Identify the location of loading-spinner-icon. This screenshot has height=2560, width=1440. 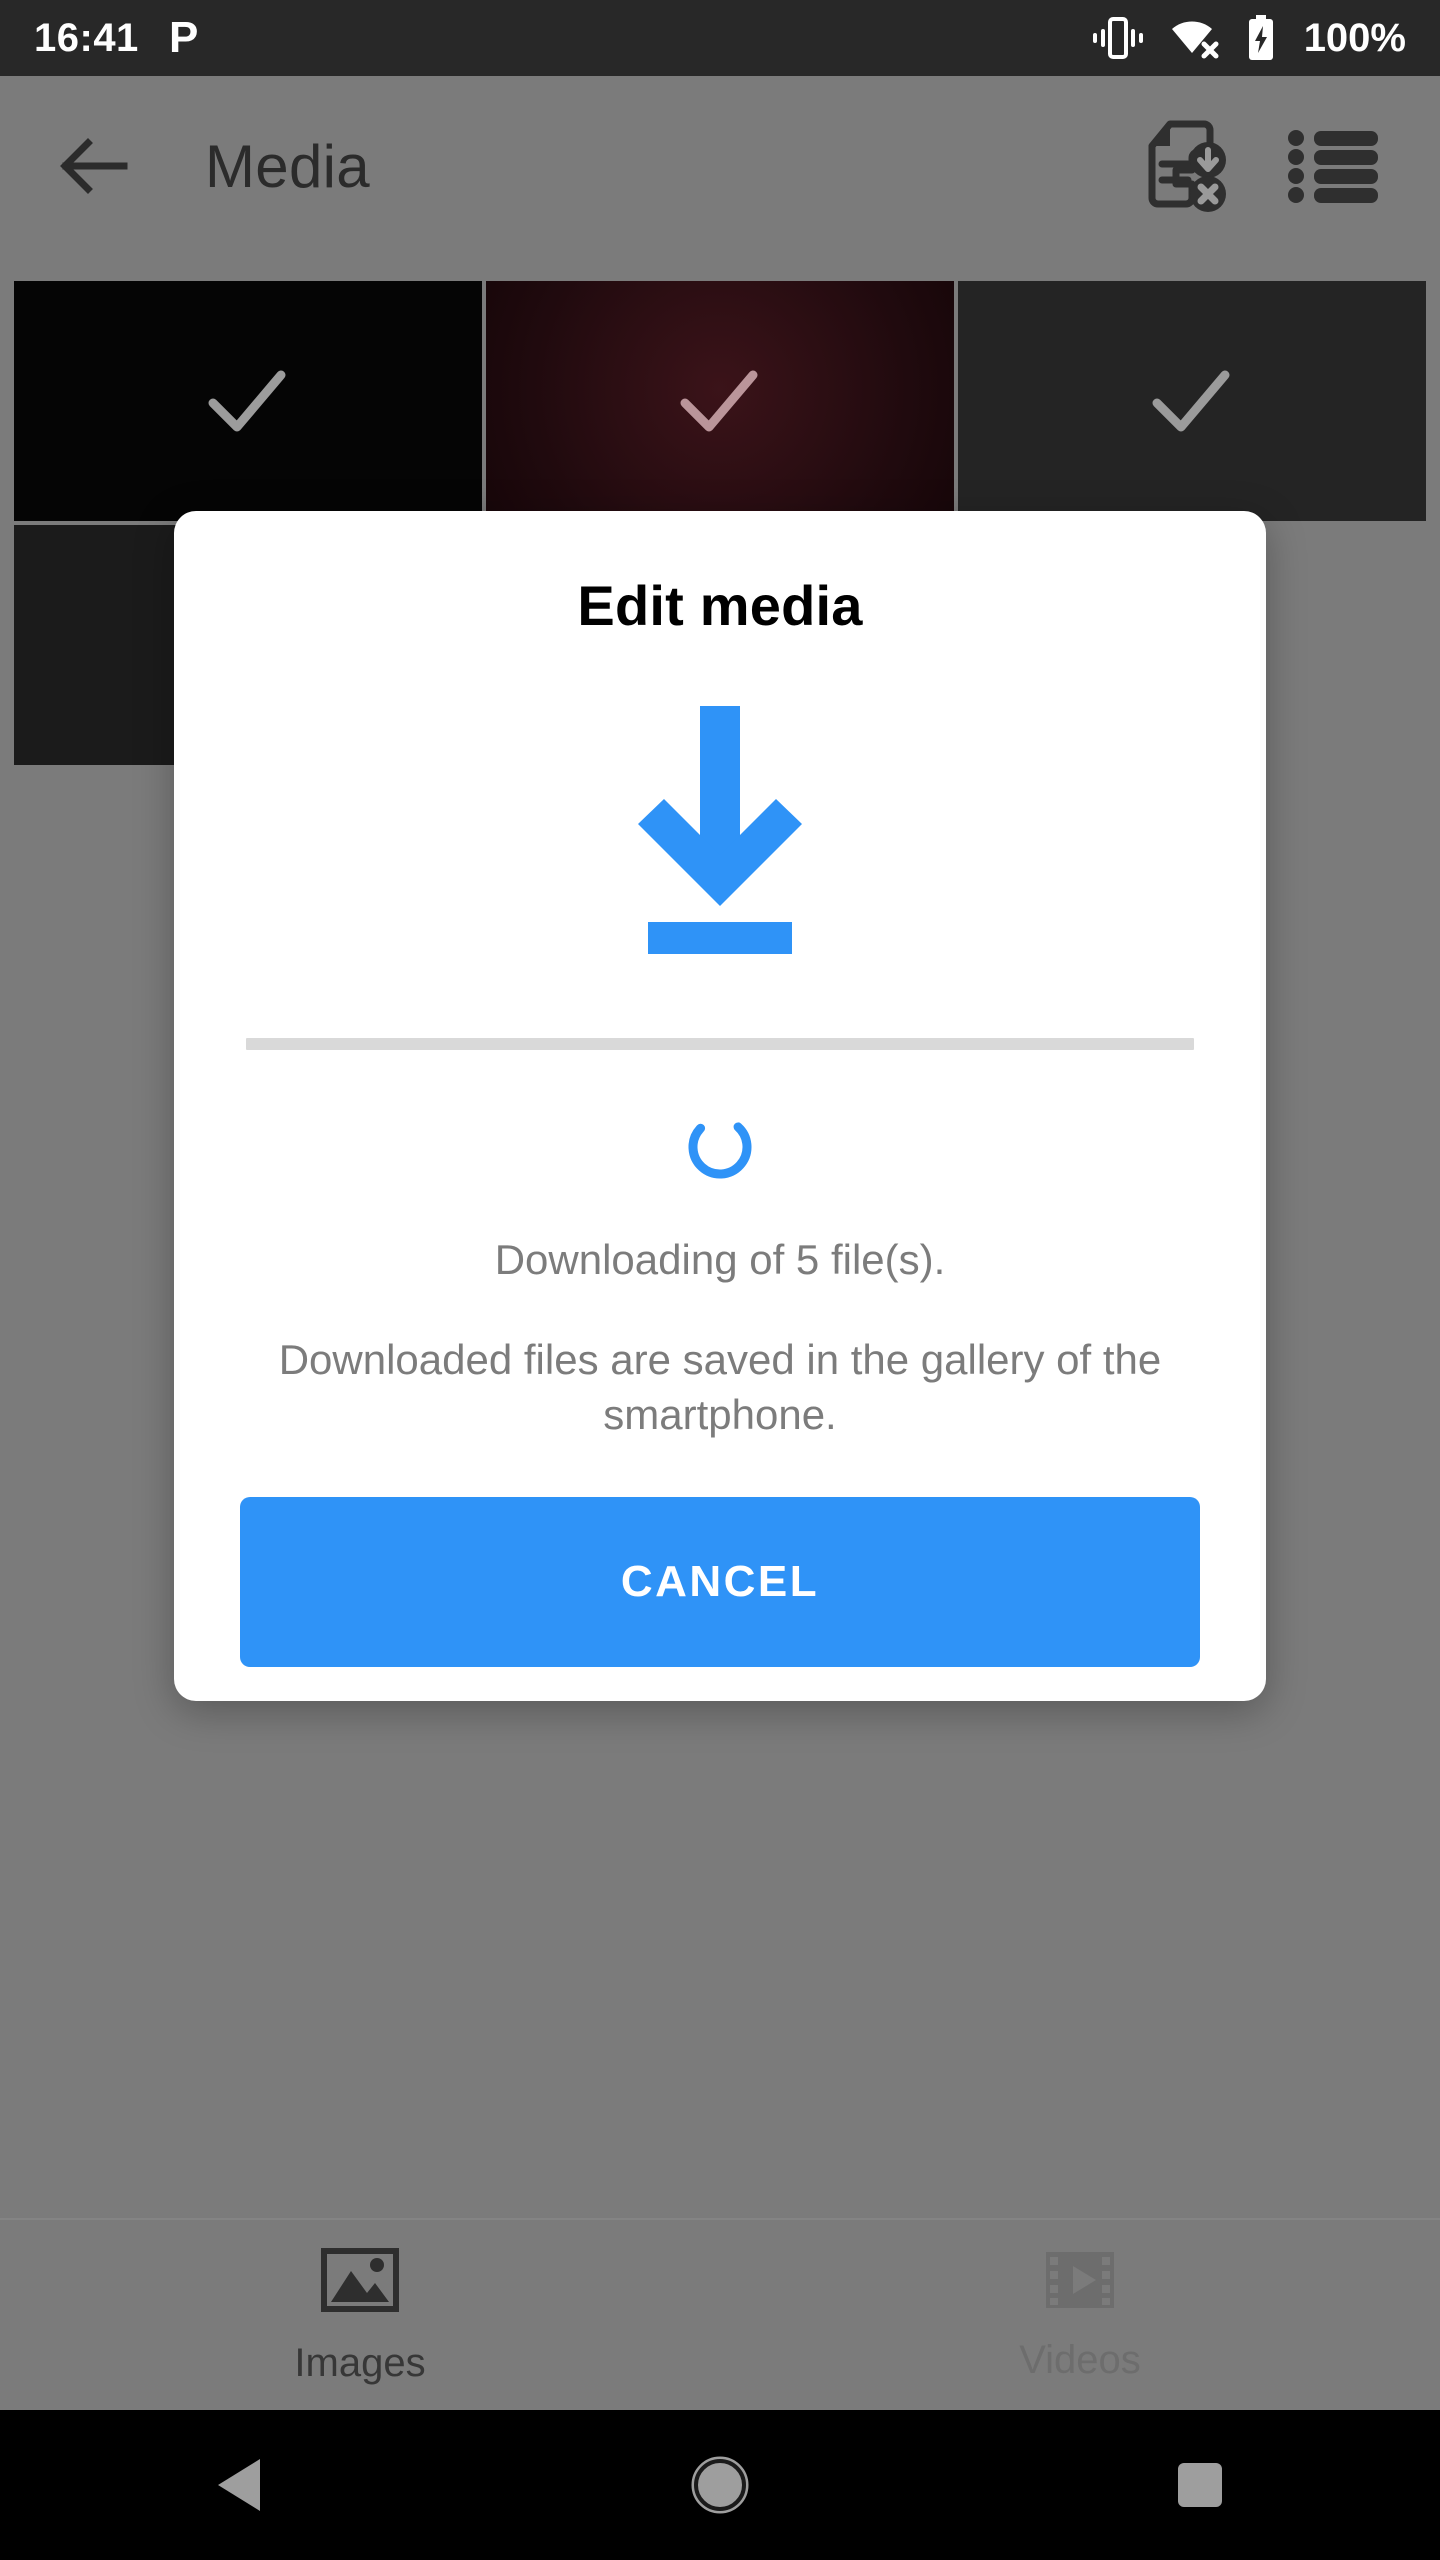
(720, 1147).